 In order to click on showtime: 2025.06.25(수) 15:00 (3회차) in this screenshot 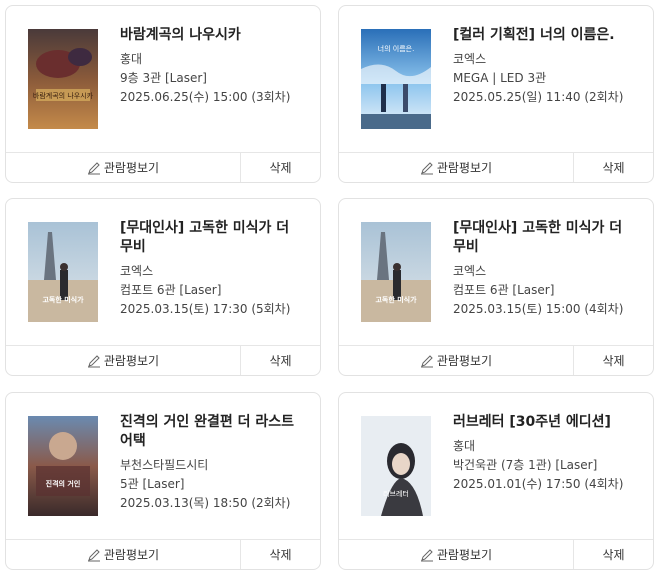, I will do `click(205, 97)`.